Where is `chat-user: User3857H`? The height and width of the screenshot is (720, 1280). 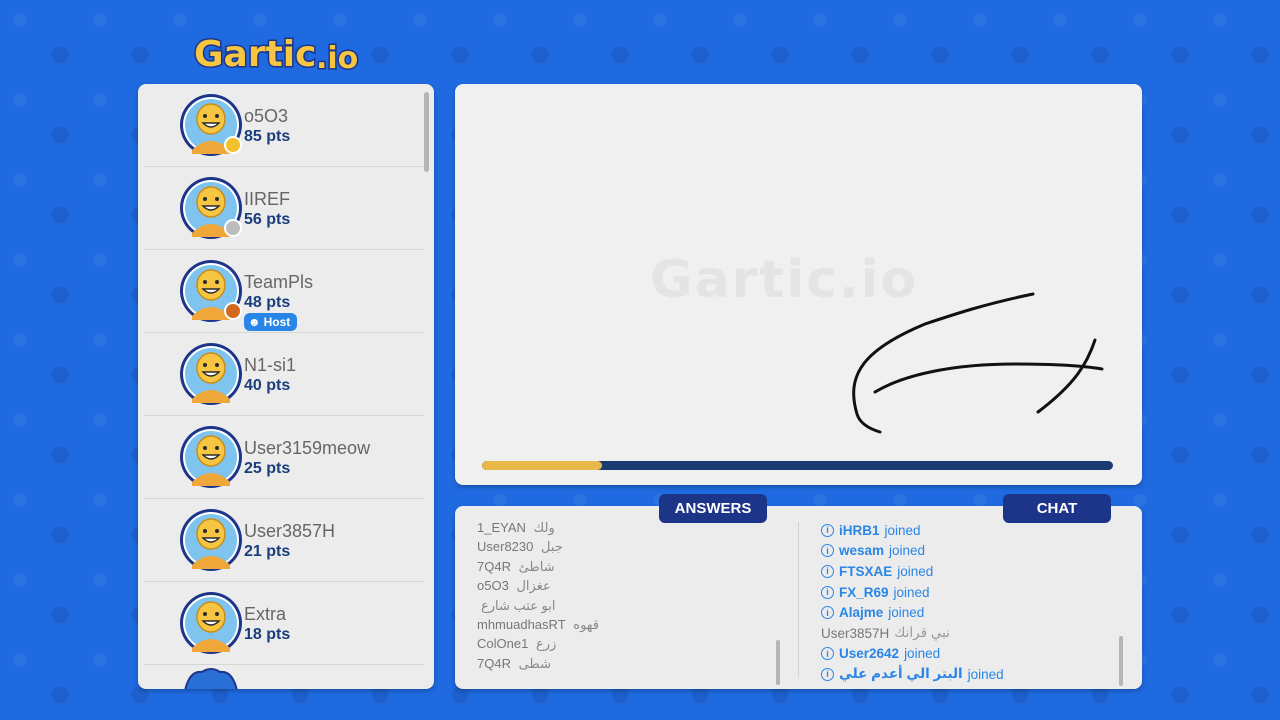
chat-user: User3857H is located at coordinates (855, 633).